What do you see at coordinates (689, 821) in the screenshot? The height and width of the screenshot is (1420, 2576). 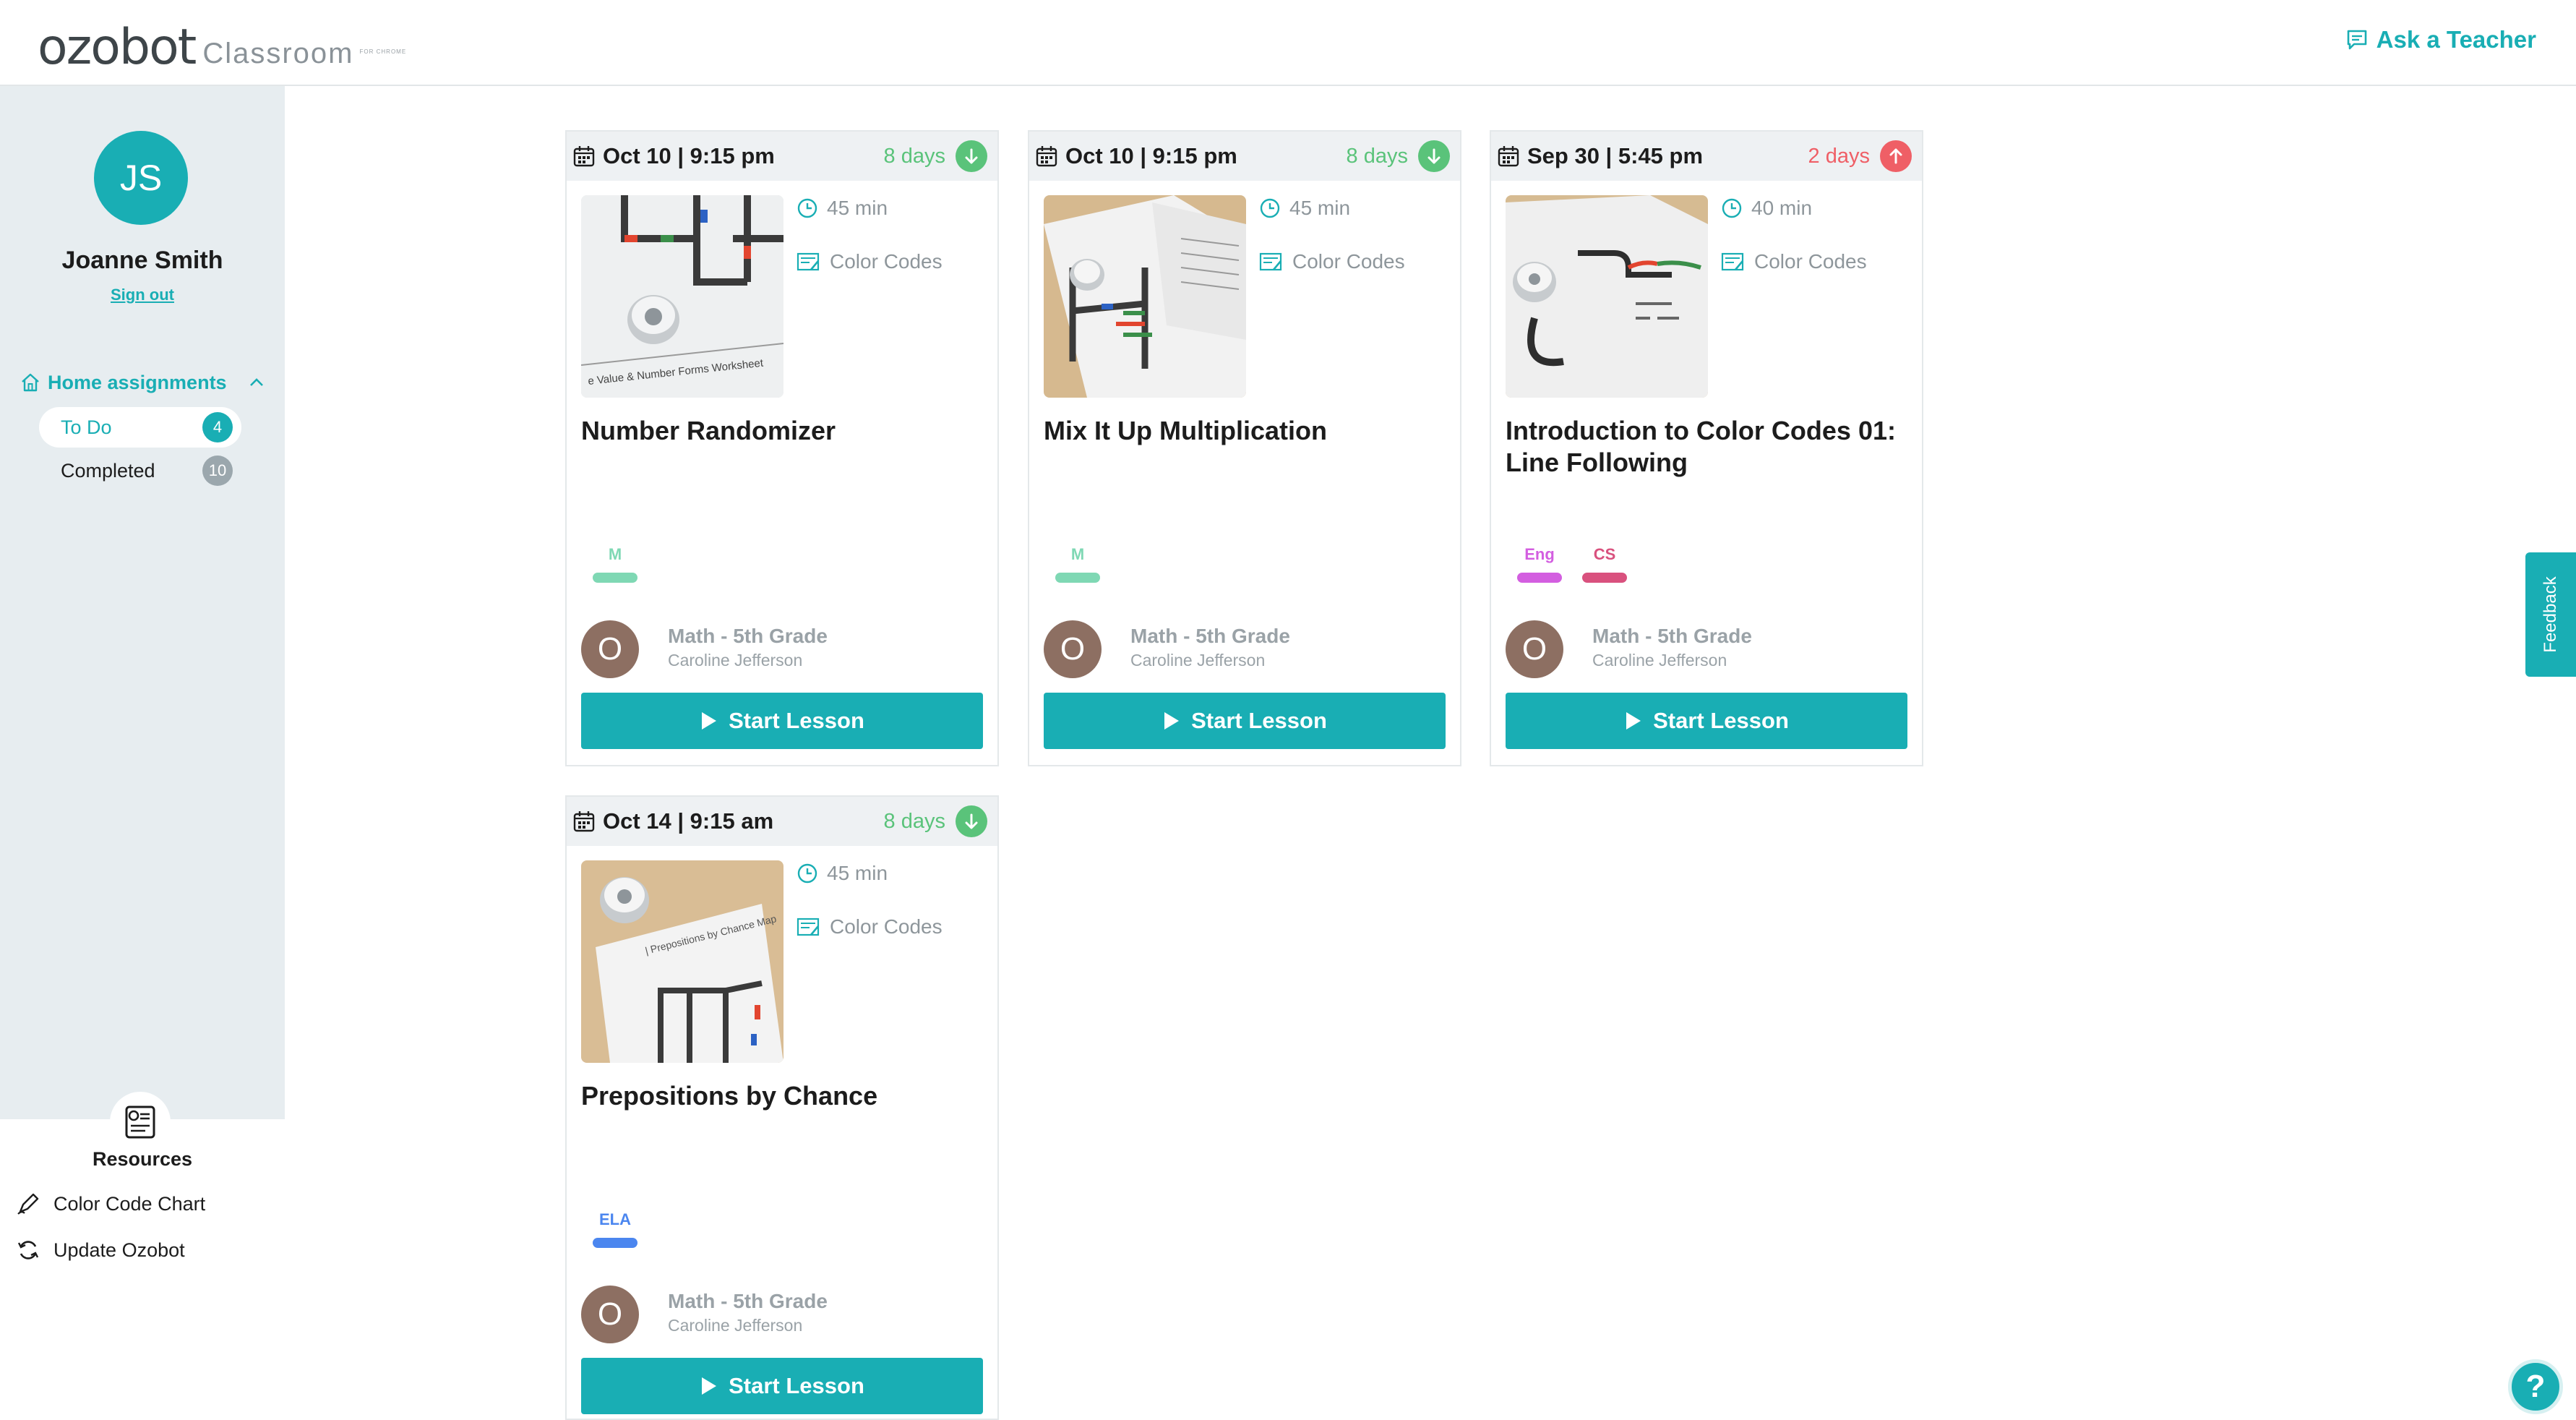 I see `due-date: Oct 14 | 9:15 am` at bounding box center [689, 821].